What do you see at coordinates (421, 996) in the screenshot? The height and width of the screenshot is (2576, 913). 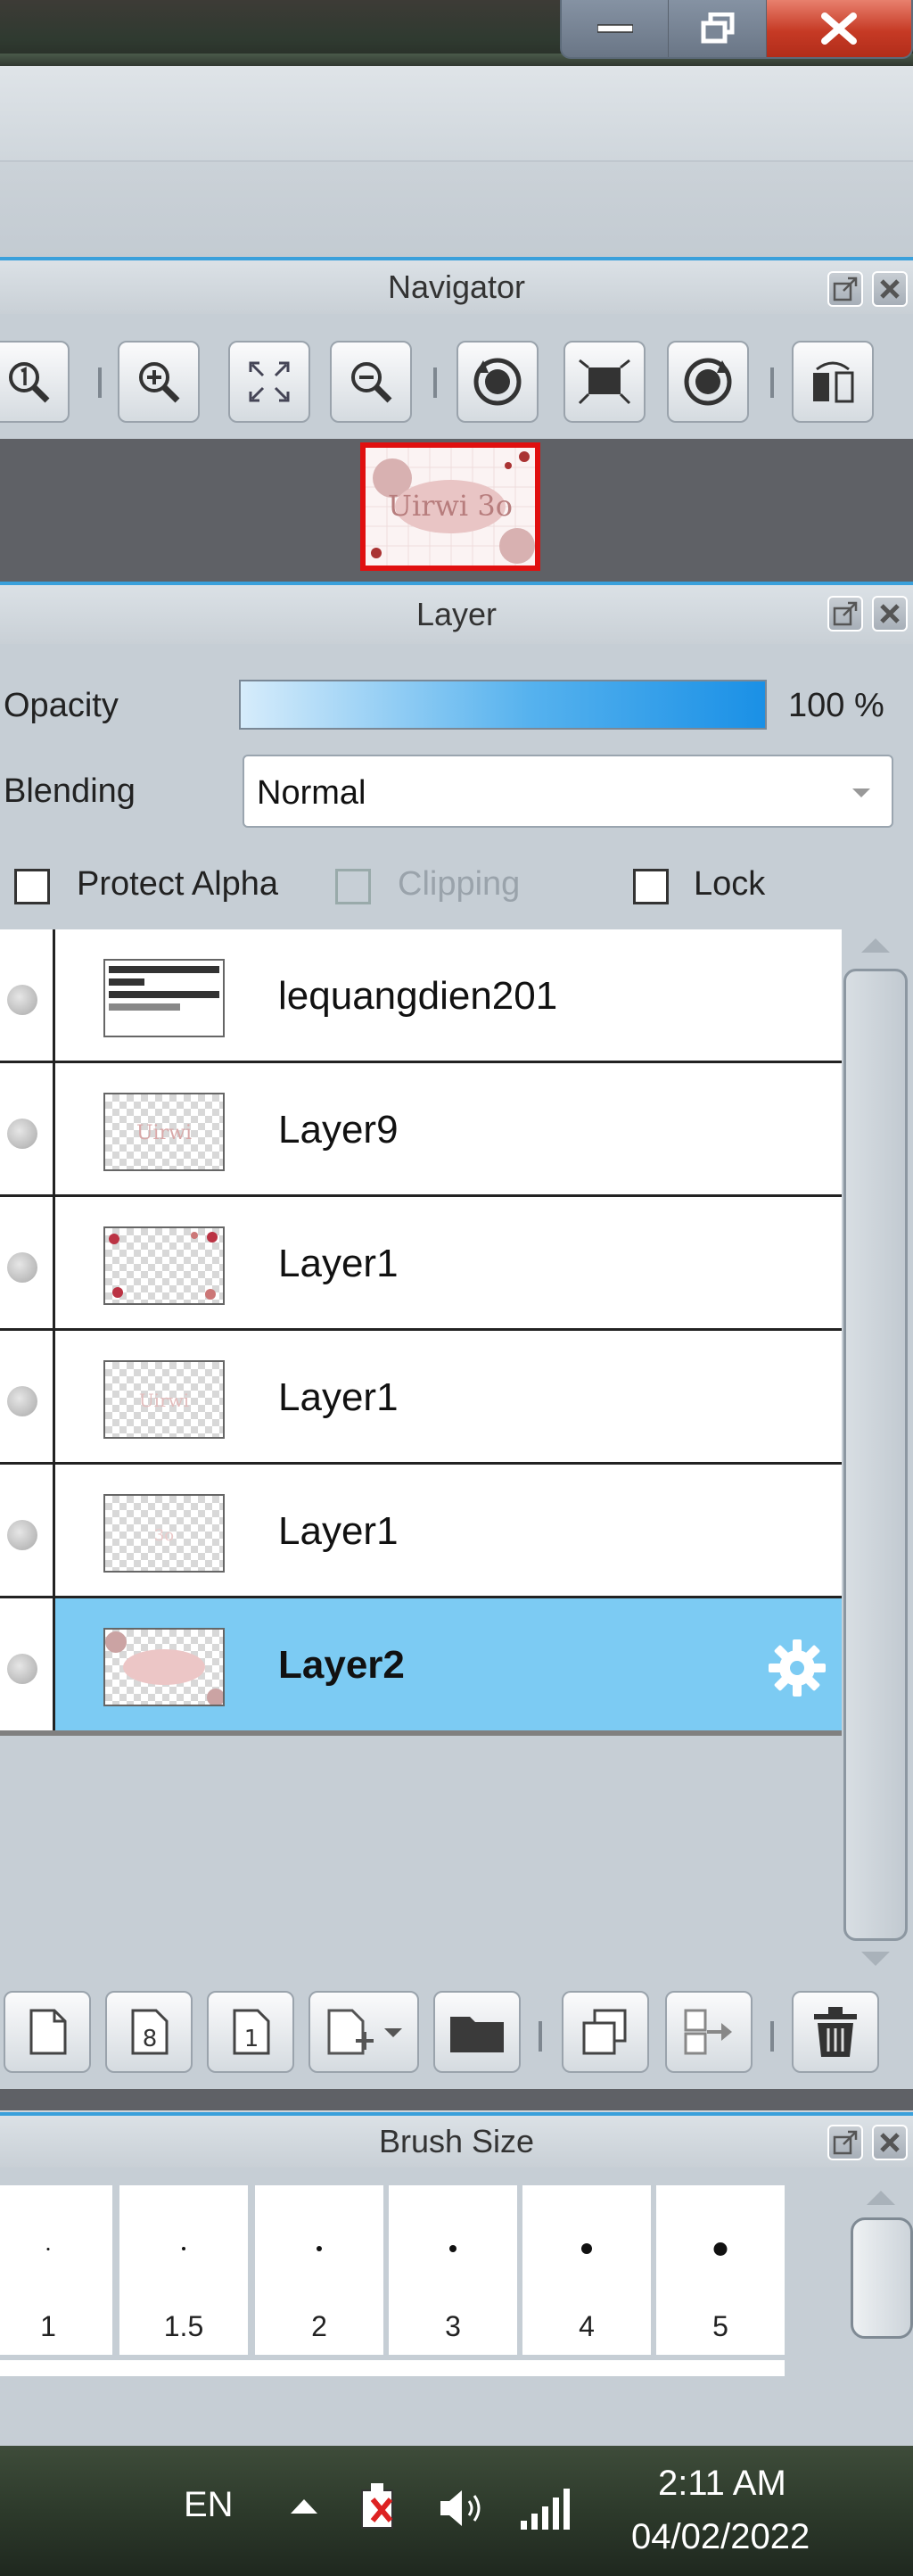 I see `layer-row: lequangdien201` at bounding box center [421, 996].